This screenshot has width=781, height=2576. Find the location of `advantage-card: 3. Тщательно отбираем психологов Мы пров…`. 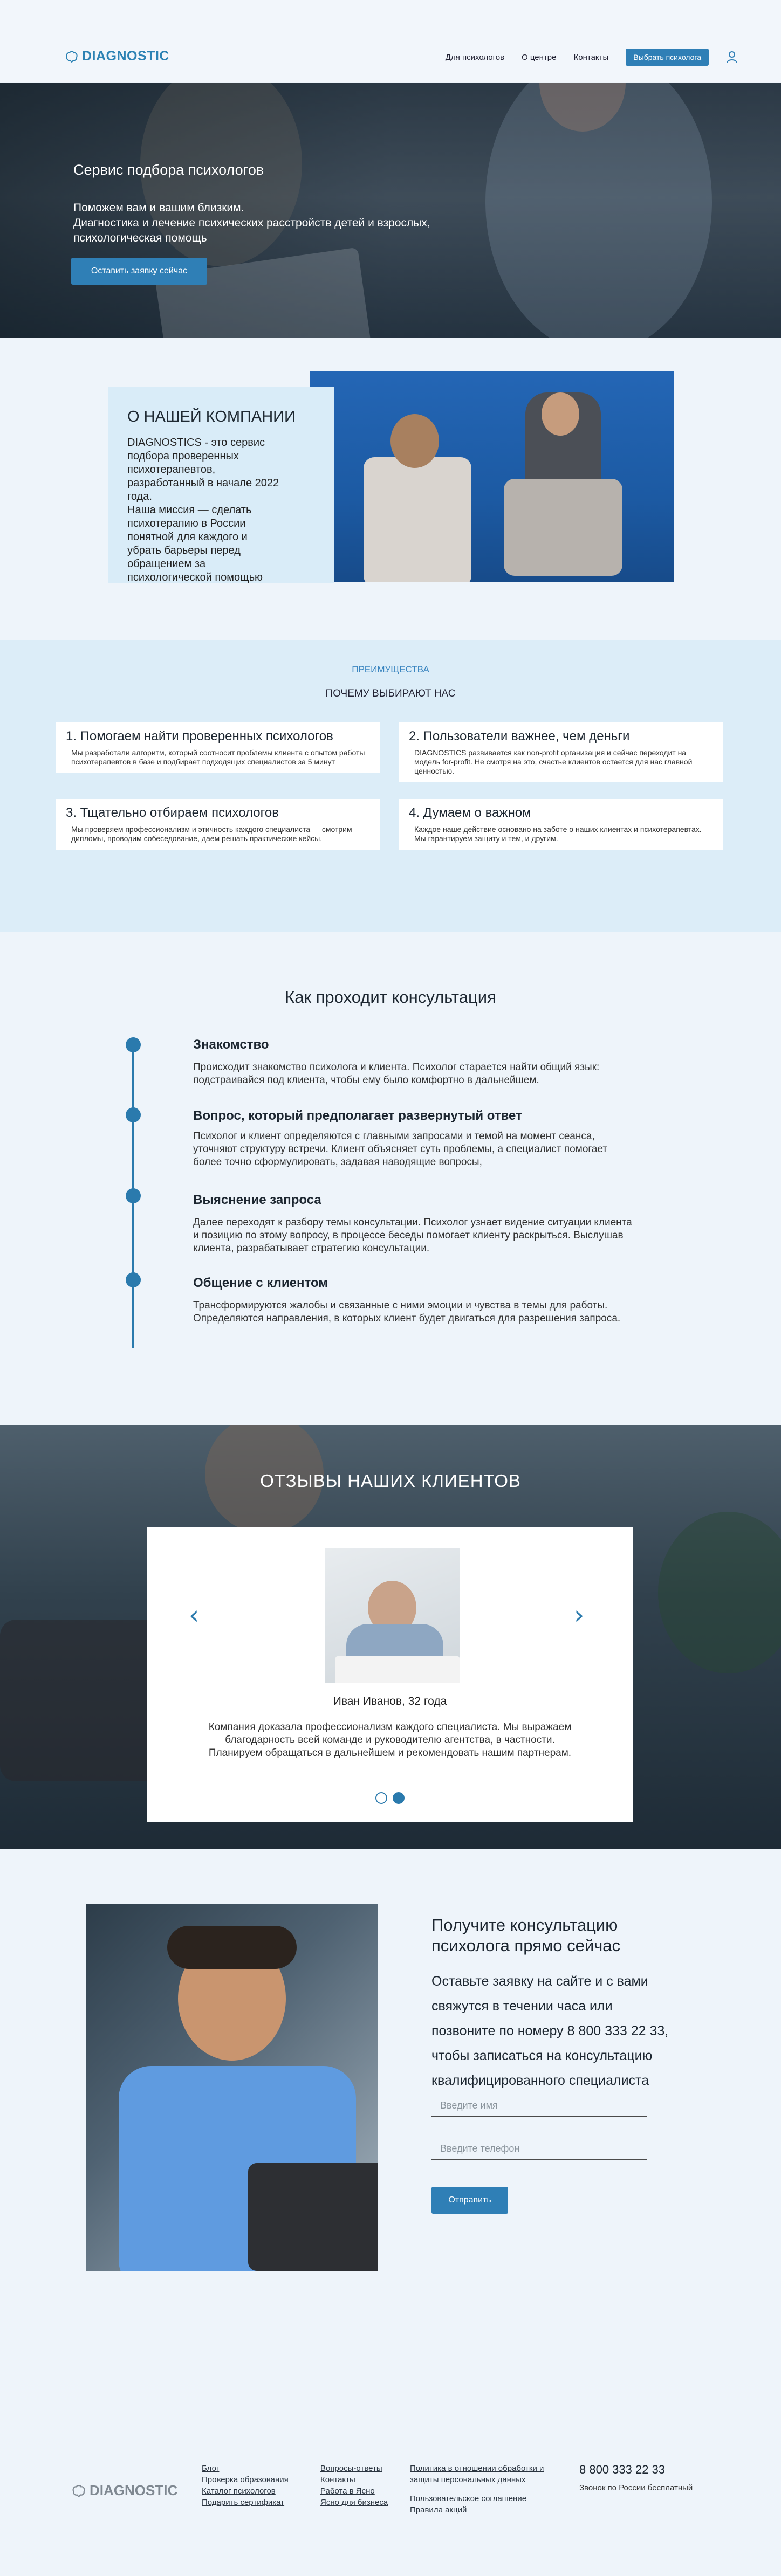

advantage-card: 3. Тщательно отбираем психологов Мы пров… is located at coordinates (218, 824).